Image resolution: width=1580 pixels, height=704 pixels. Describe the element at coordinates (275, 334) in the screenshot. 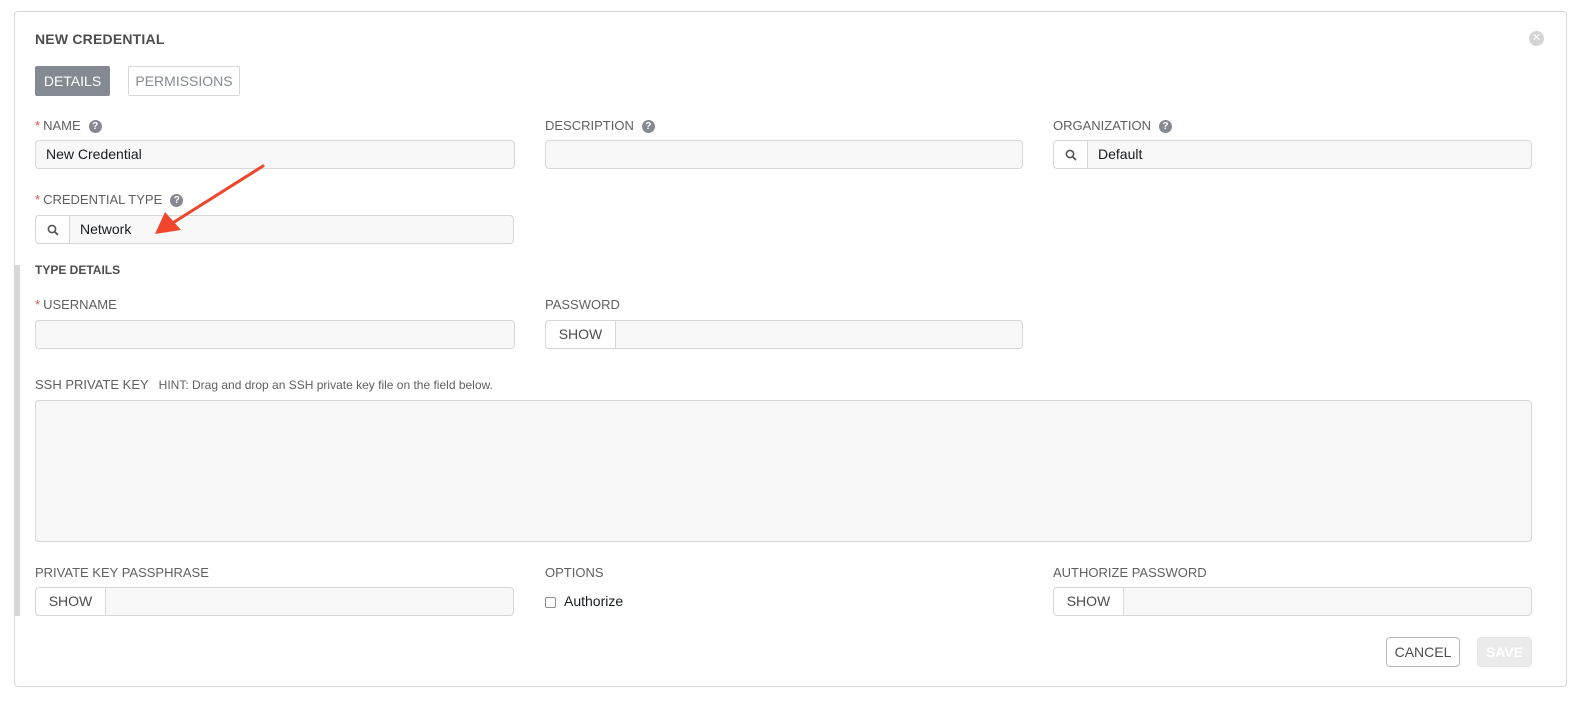

I see `username-input` at that location.